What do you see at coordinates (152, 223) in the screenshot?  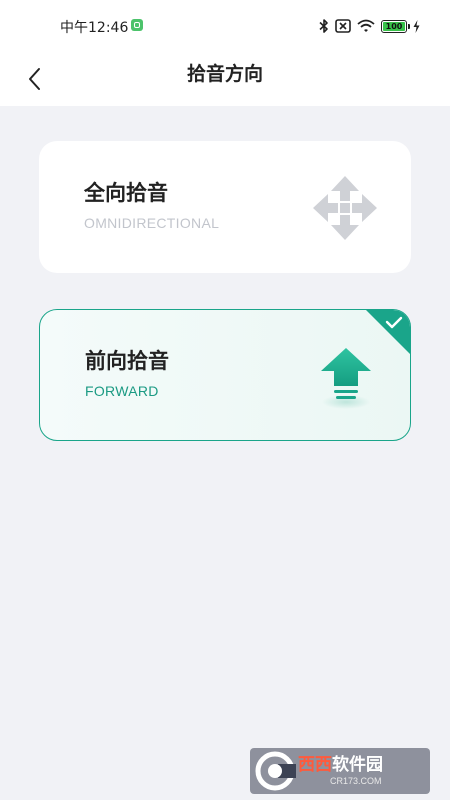 I see `option-subtitle: OMNIDIRECTIONAL` at bounding box center [152, 223].